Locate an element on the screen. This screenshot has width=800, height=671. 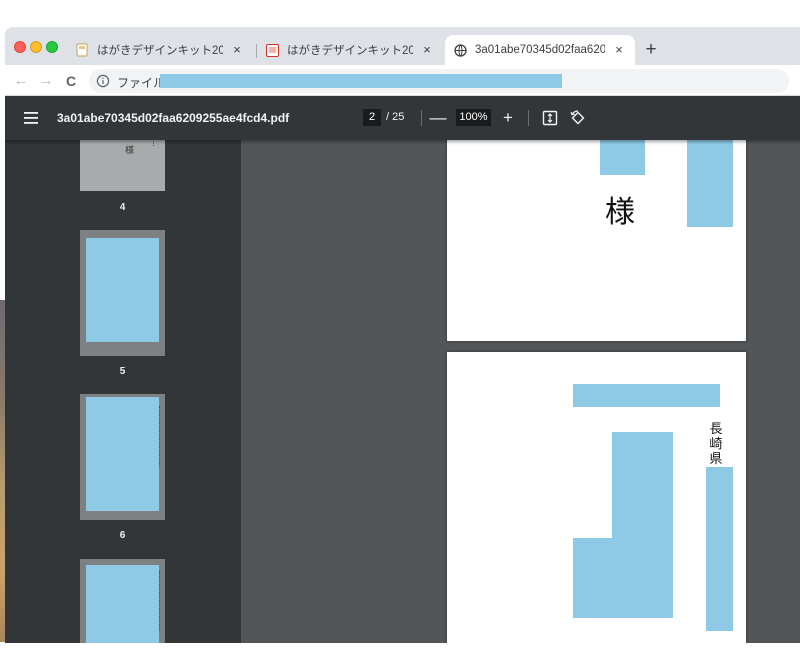
menu-icon is located at coordinates (31, 117).